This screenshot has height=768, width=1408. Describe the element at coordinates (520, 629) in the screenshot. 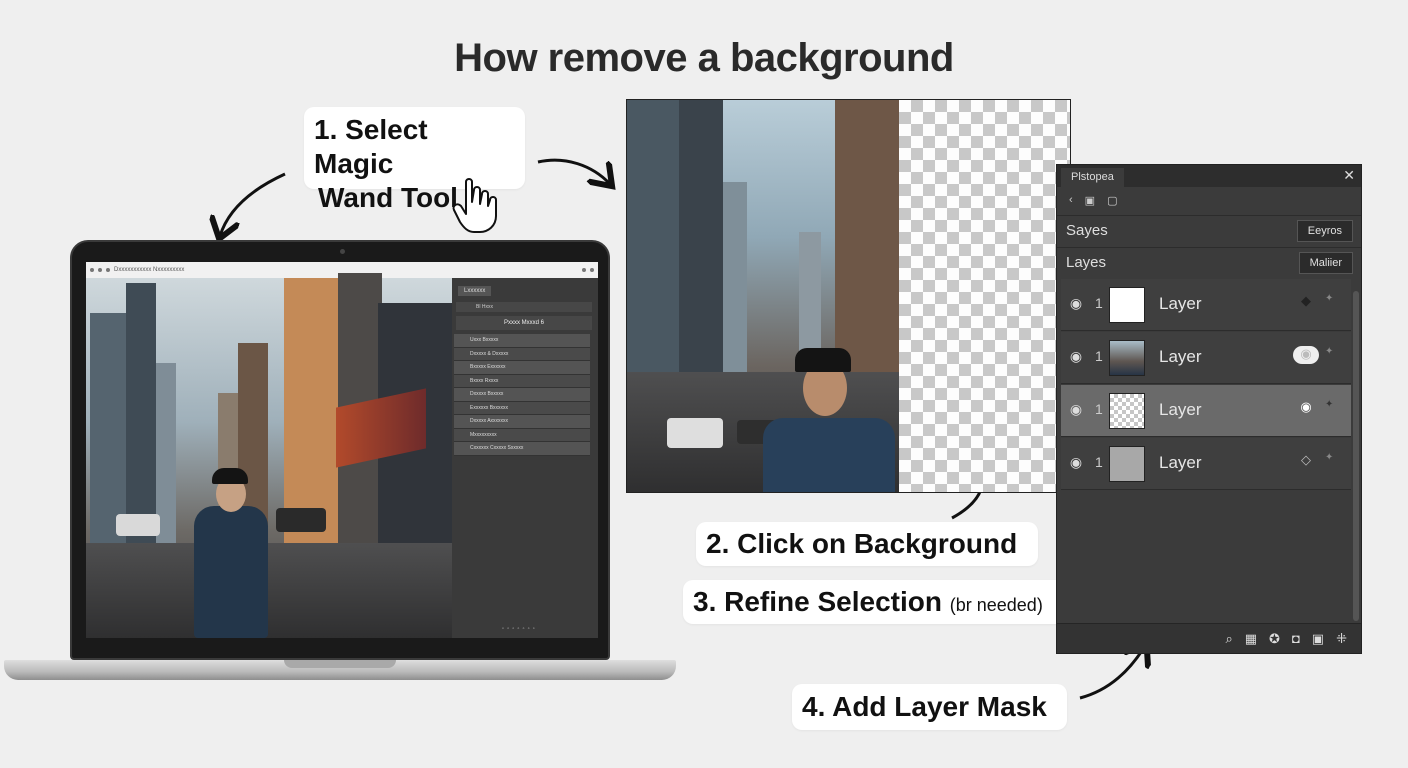

I see `laptop-panel-footer-icons: ◦◦◦◦◦◦◦` at that location.